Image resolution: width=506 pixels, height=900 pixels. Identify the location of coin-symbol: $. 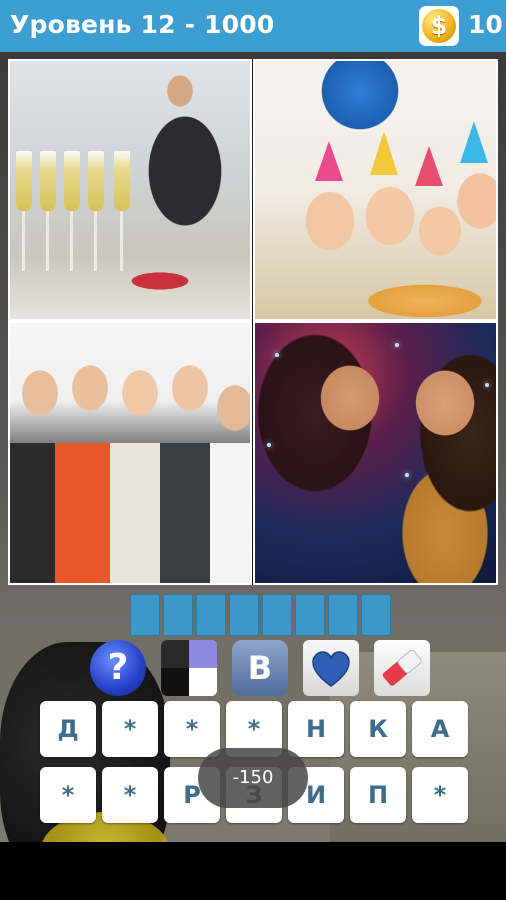
(439, 26).